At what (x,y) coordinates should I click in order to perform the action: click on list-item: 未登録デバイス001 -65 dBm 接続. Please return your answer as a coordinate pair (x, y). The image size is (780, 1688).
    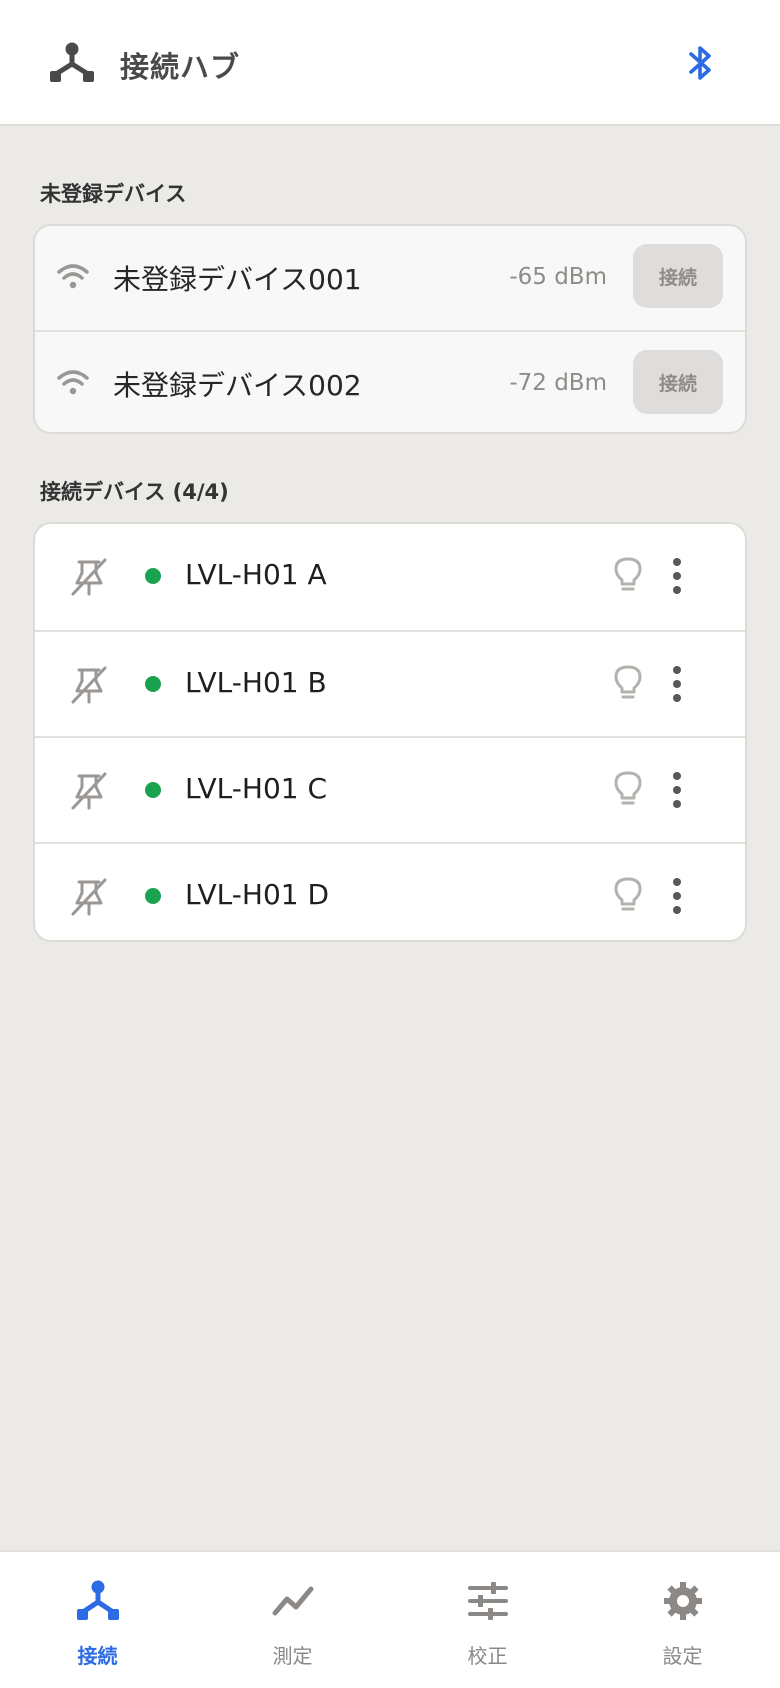
    Looking at the image, I should click on (390, 278).